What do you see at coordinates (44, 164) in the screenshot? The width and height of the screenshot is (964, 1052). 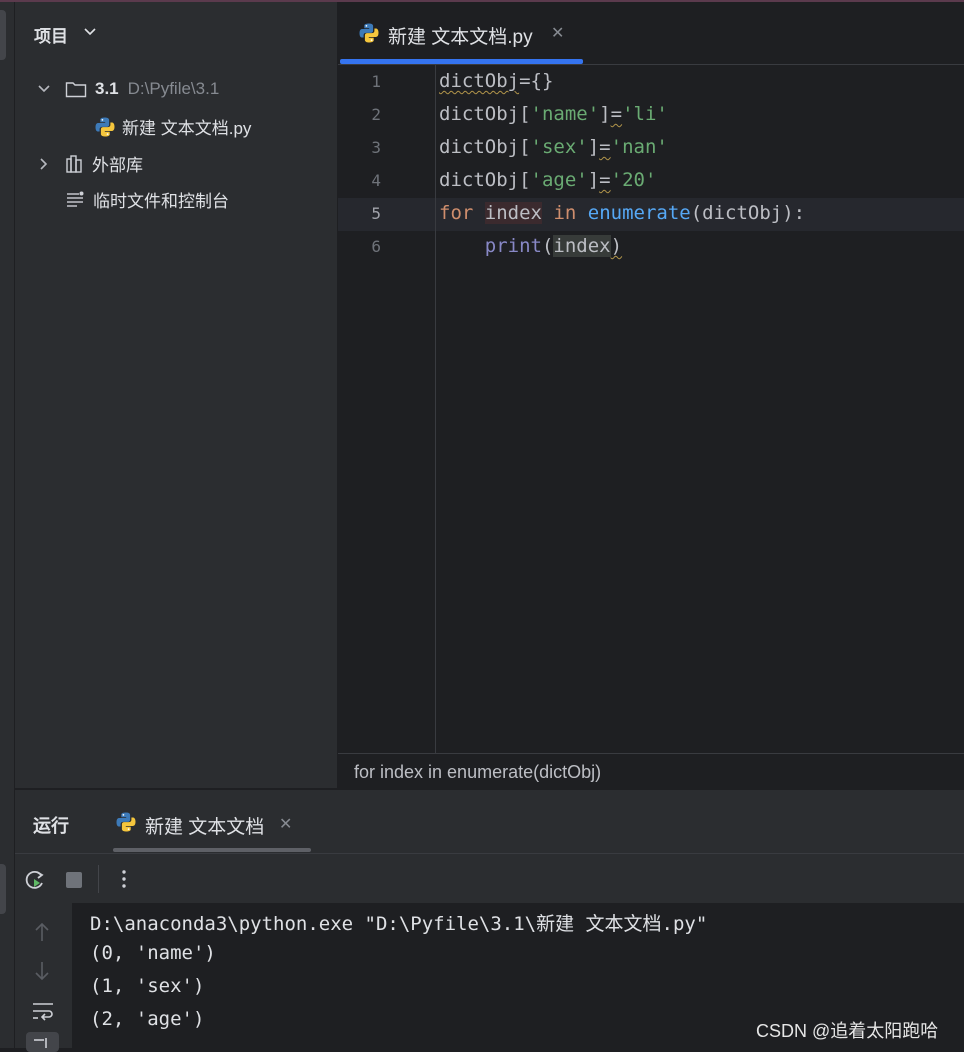 I see `chevron-right-icon` at bounding box center [44, 164].